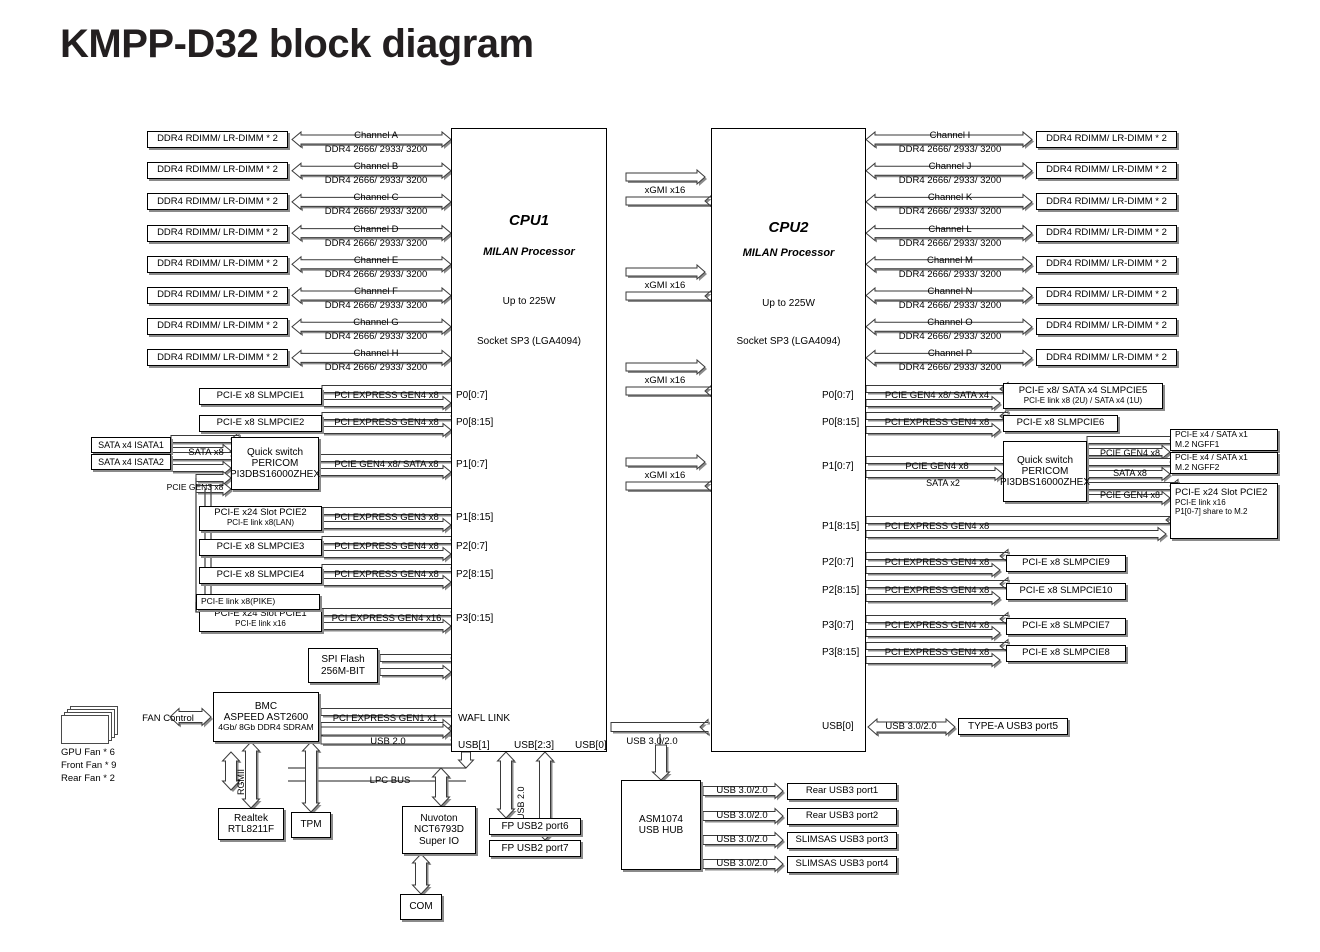  What do you see at coordinates (1224, 463) in the screenshot?
I see `m2-ngff2-box: PCI-E x4 / SATA x1 M.2 NGFF2` at bounding box center [1224, 463].